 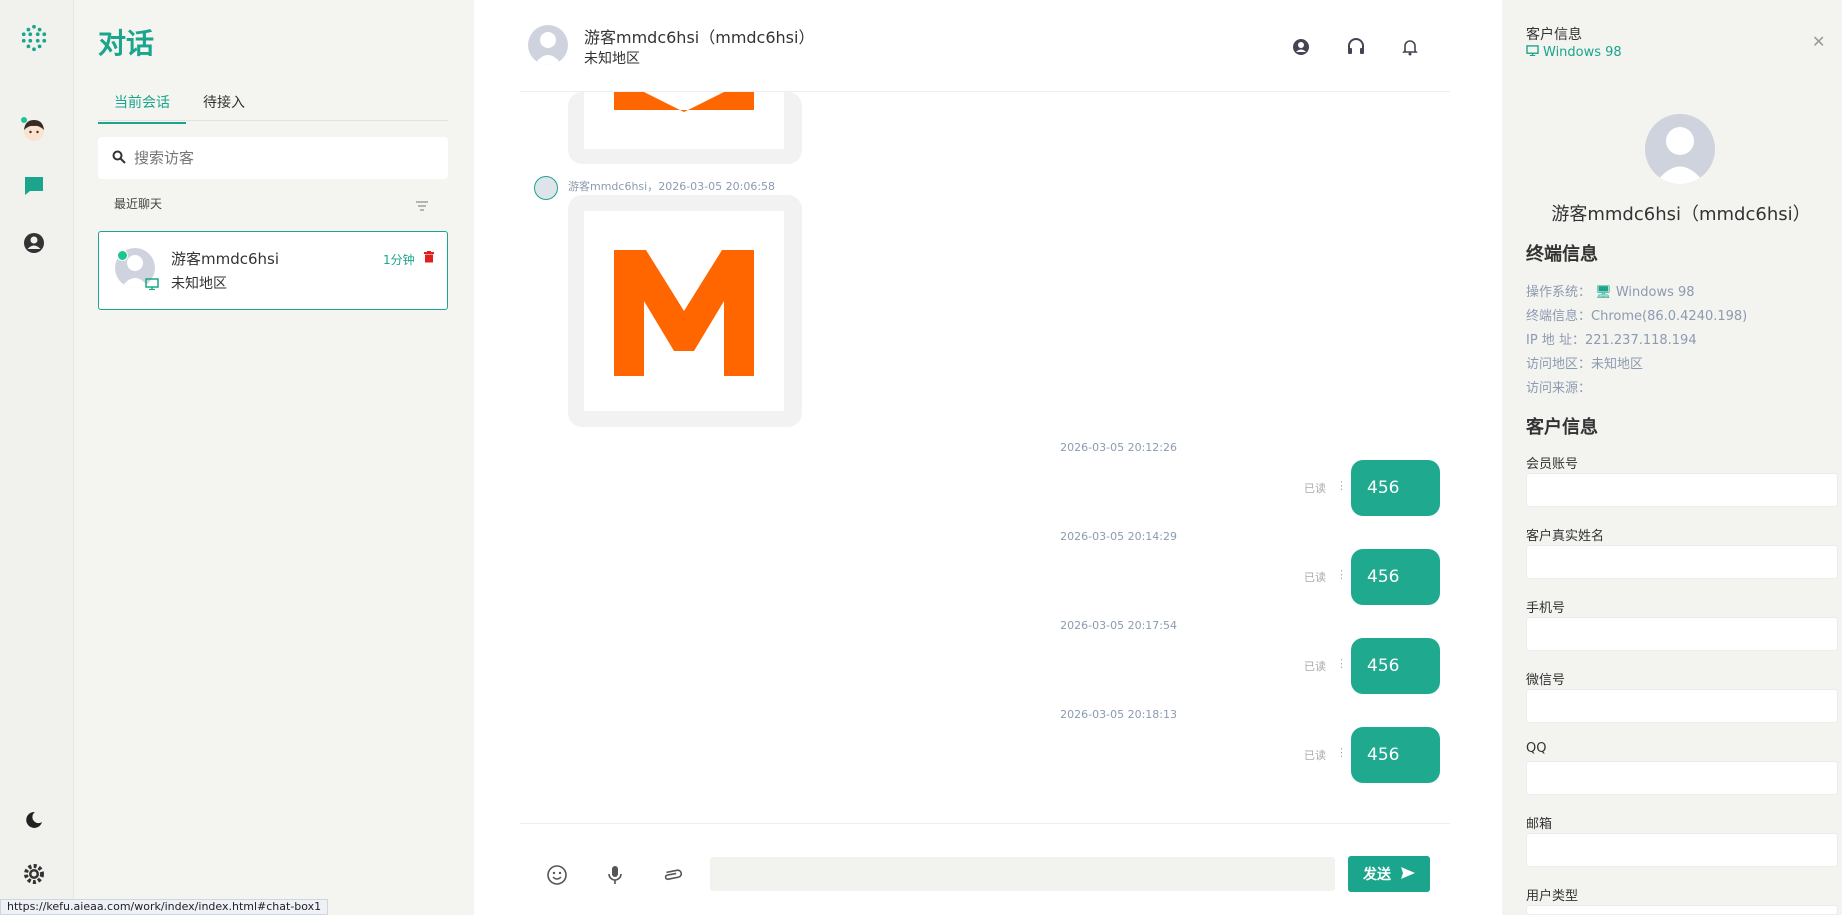 What do you see at coordinates (548, 45) in the screenshot?
I see `chat-visitor-avatar` at bounding box center [548, 45].